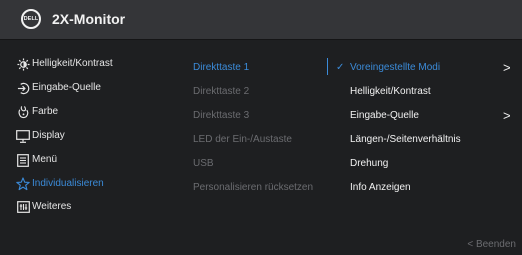 Image resolution: width=522 pixels, height=255 pixels. Describe the element at coordinates (221, 115) in the screenshot. I see `shortcut-key-3: Direkttaste 3` at that location.